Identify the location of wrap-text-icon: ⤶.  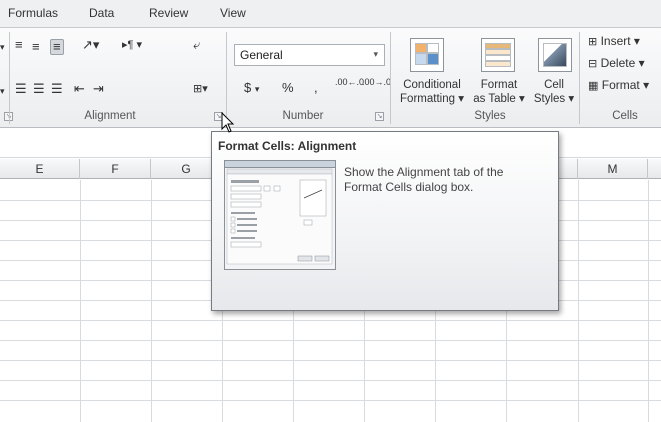
(196, 45).